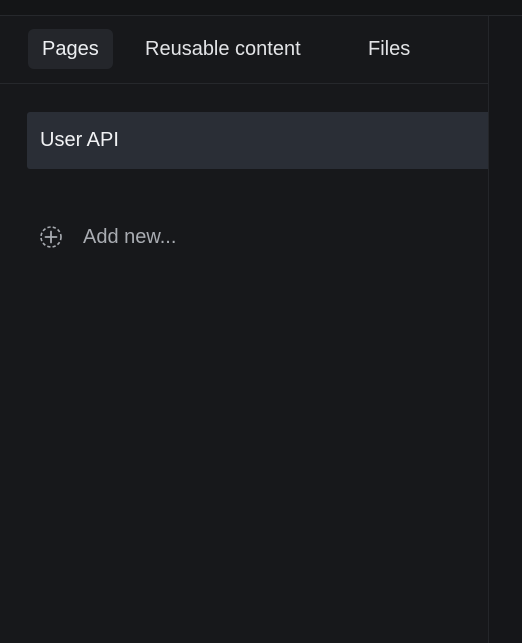 This screenshot has width=522, height=643. What do you see at coordinates (261, 8) in the screenshot?
I see `top-toolbar-strip` at bounding box center [261, 8].